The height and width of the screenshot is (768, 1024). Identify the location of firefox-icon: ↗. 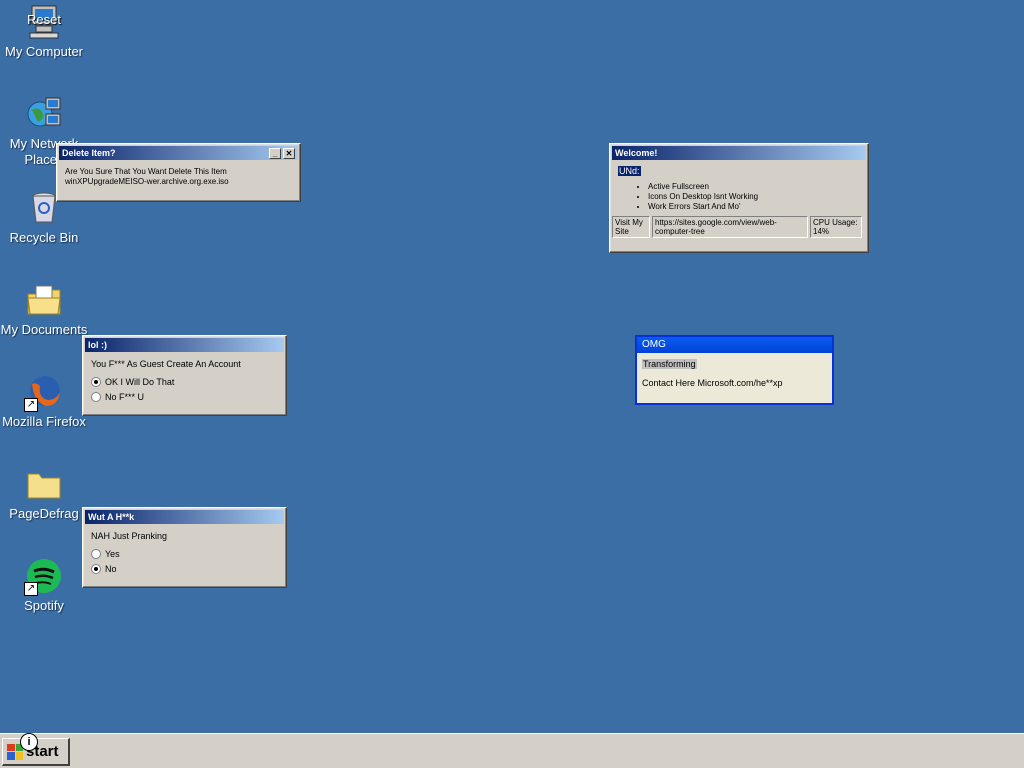
(44, 392).